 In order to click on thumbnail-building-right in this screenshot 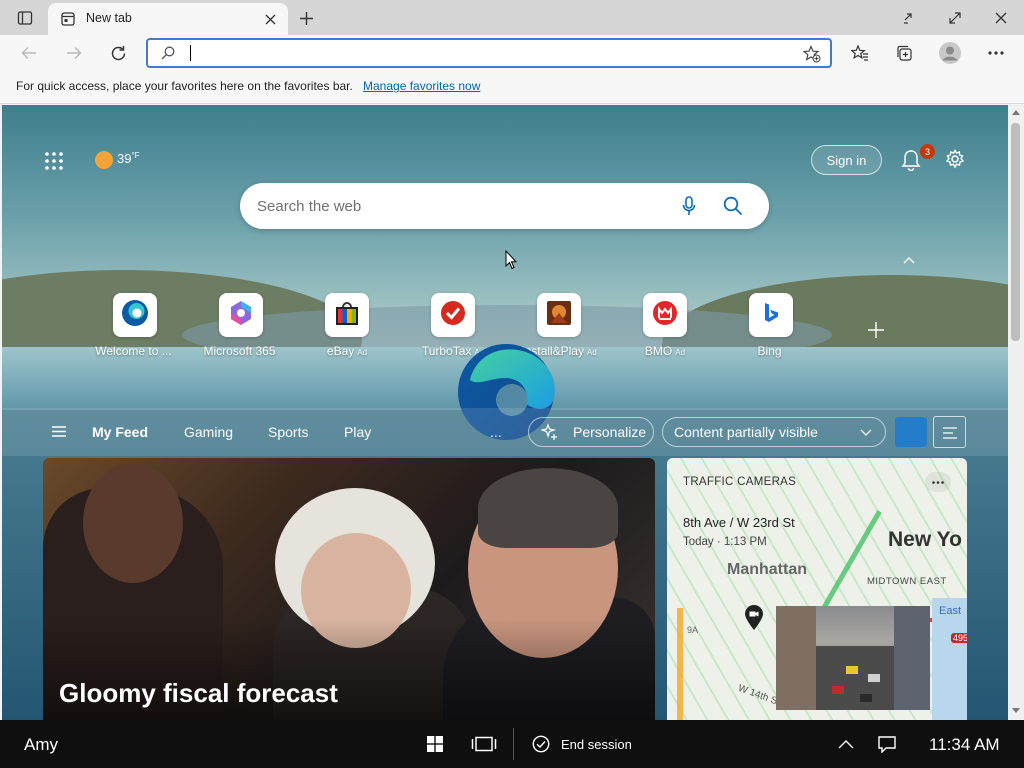, I will do `click(912, 658)`.